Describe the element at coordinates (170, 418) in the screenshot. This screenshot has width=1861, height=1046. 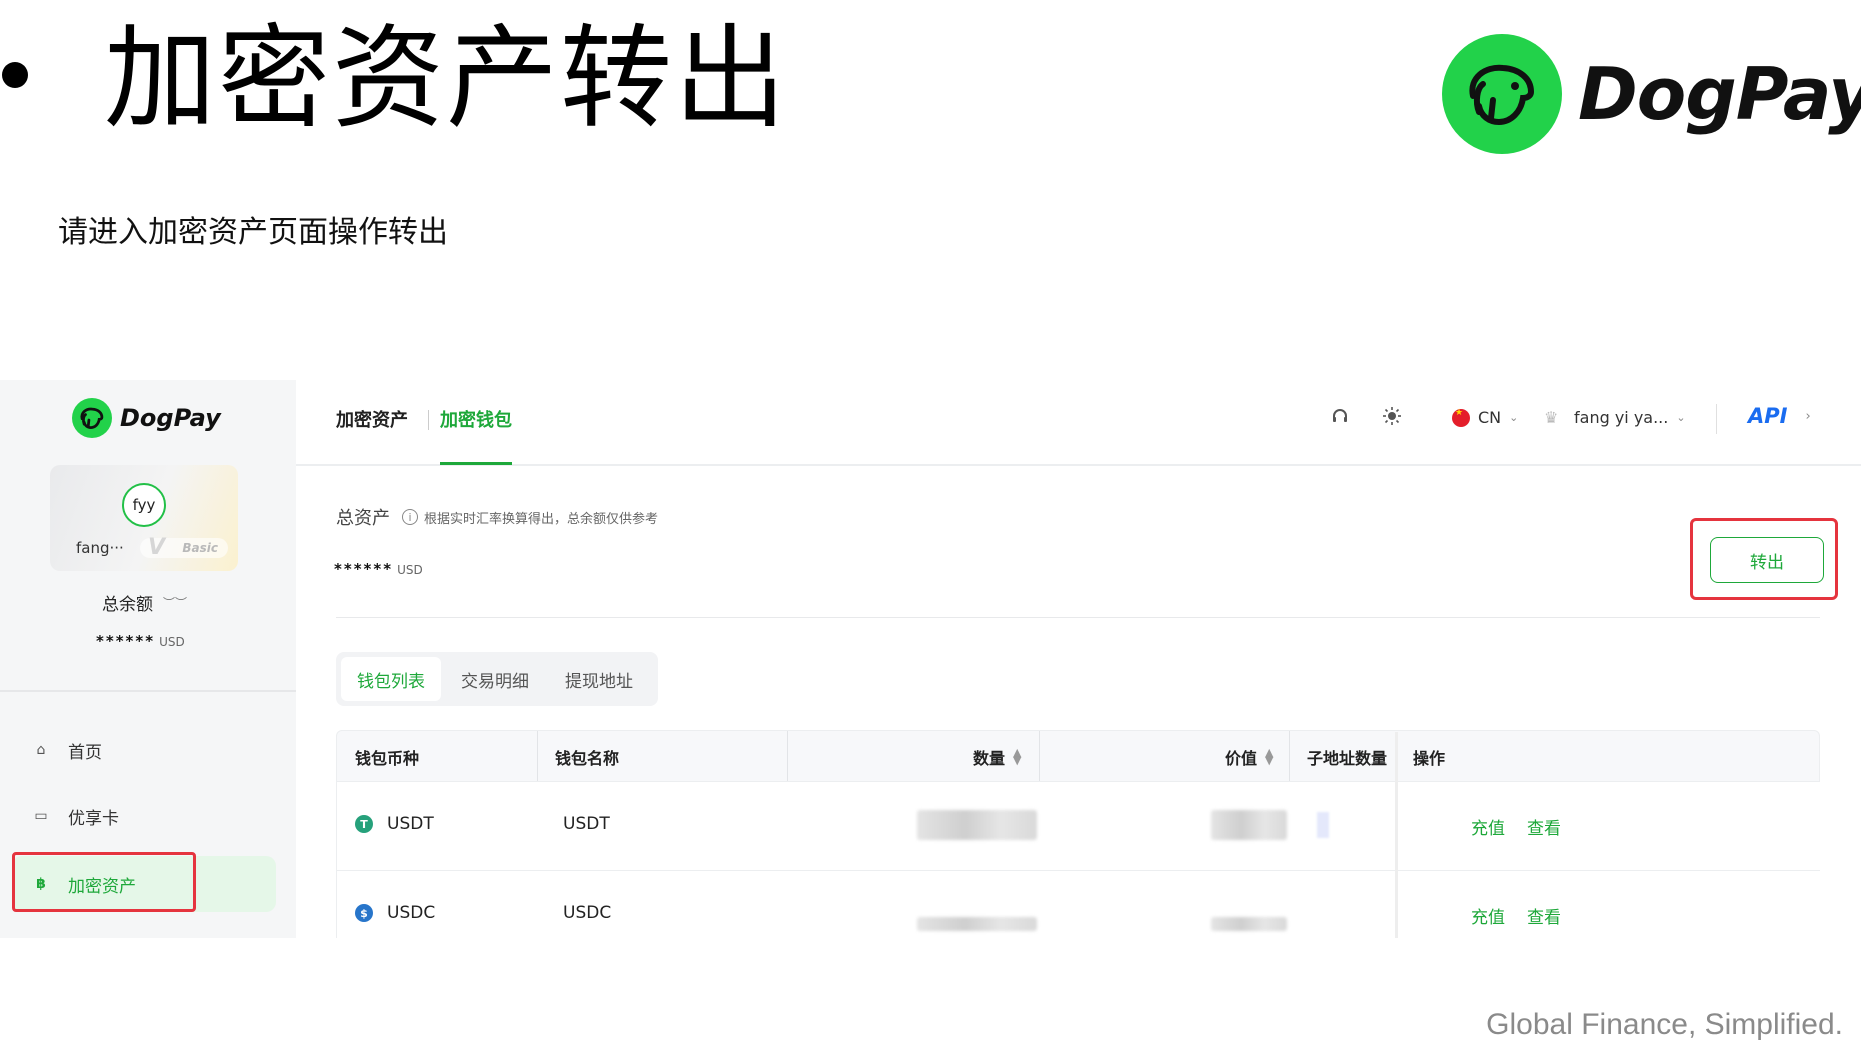
I see `sidebar-brand-name: DogPay` at that location.